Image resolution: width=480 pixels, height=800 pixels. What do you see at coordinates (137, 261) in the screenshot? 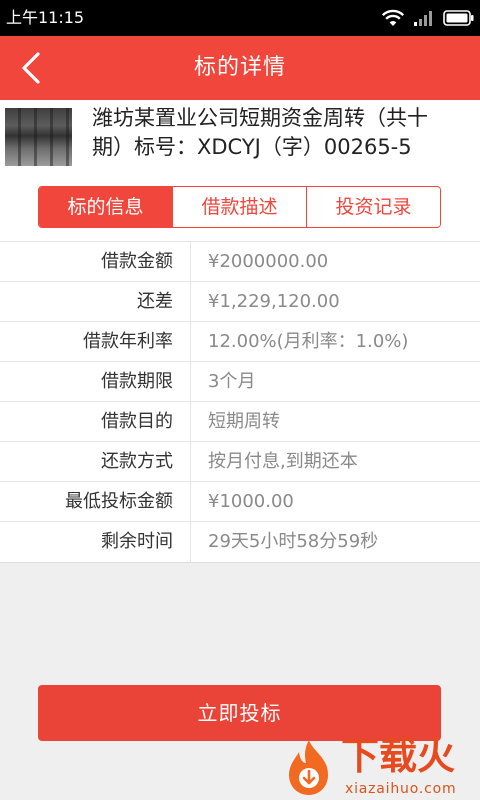
I see `detail-label: 借款金额` at bounding box center [137, 261].